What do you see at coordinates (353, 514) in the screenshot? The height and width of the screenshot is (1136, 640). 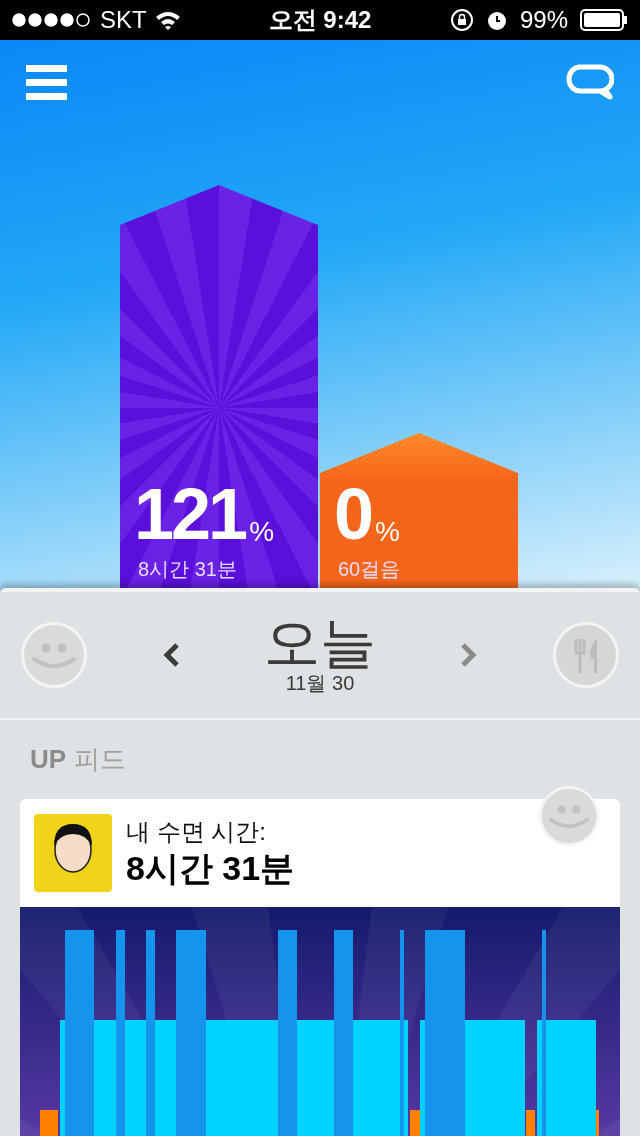 I see `goal-percent: 0` at bounding box center [353, 514].